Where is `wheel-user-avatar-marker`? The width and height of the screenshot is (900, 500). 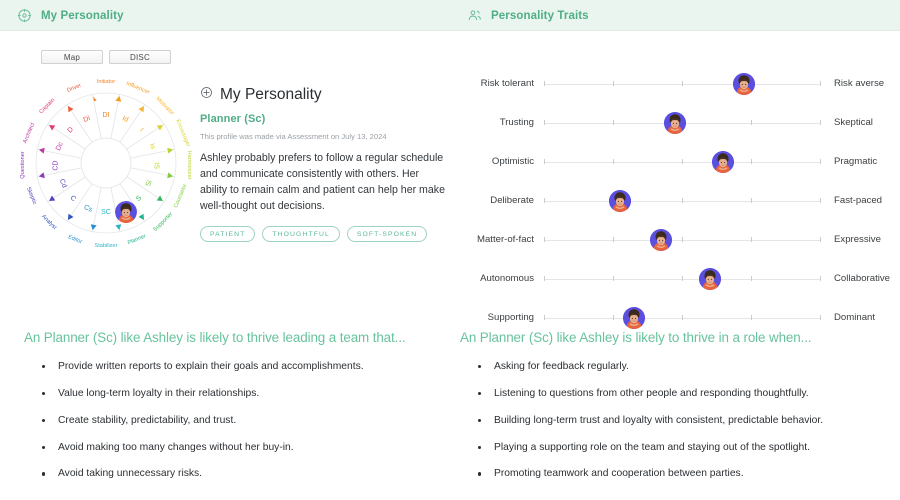 wheel-user-avatar-marker is located at coordinates (126, 211).